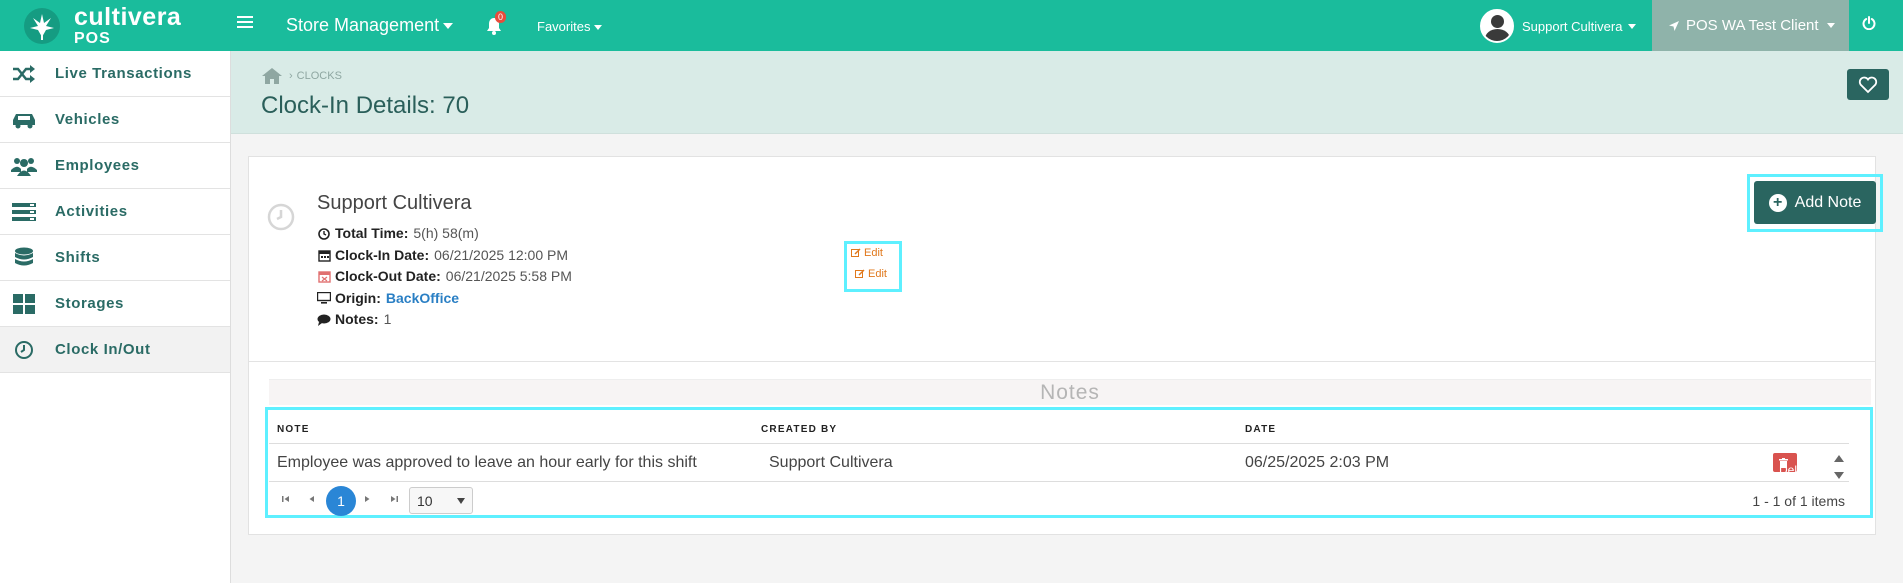 This screenshot has width=1903, height=583. I want to click on notification-count-badge: 0, so click(501, 17).